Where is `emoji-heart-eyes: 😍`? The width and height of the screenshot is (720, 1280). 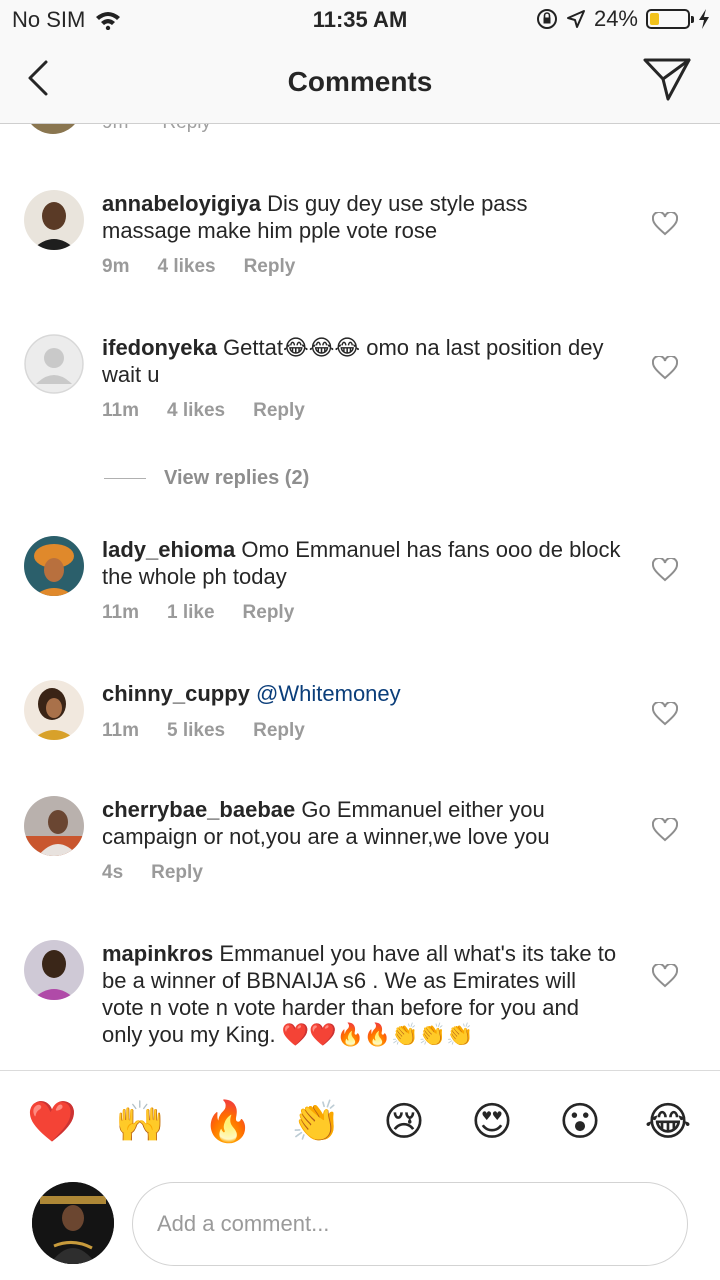 emoji-heart-eyes: 😍 is located at coordinates (492, 1122).